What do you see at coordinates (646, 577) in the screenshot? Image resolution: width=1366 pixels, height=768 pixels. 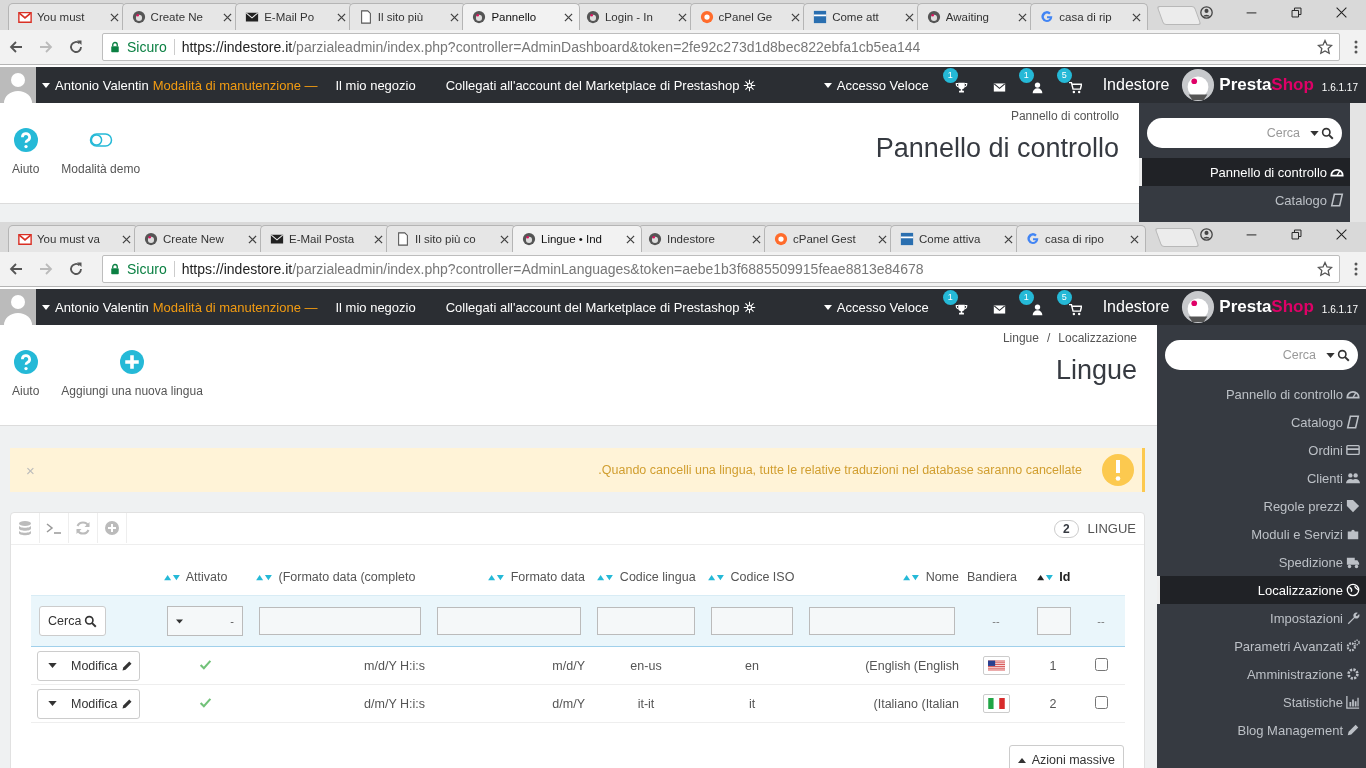 I see `column-header: Codice lingua` at bounding box center [646, 577].